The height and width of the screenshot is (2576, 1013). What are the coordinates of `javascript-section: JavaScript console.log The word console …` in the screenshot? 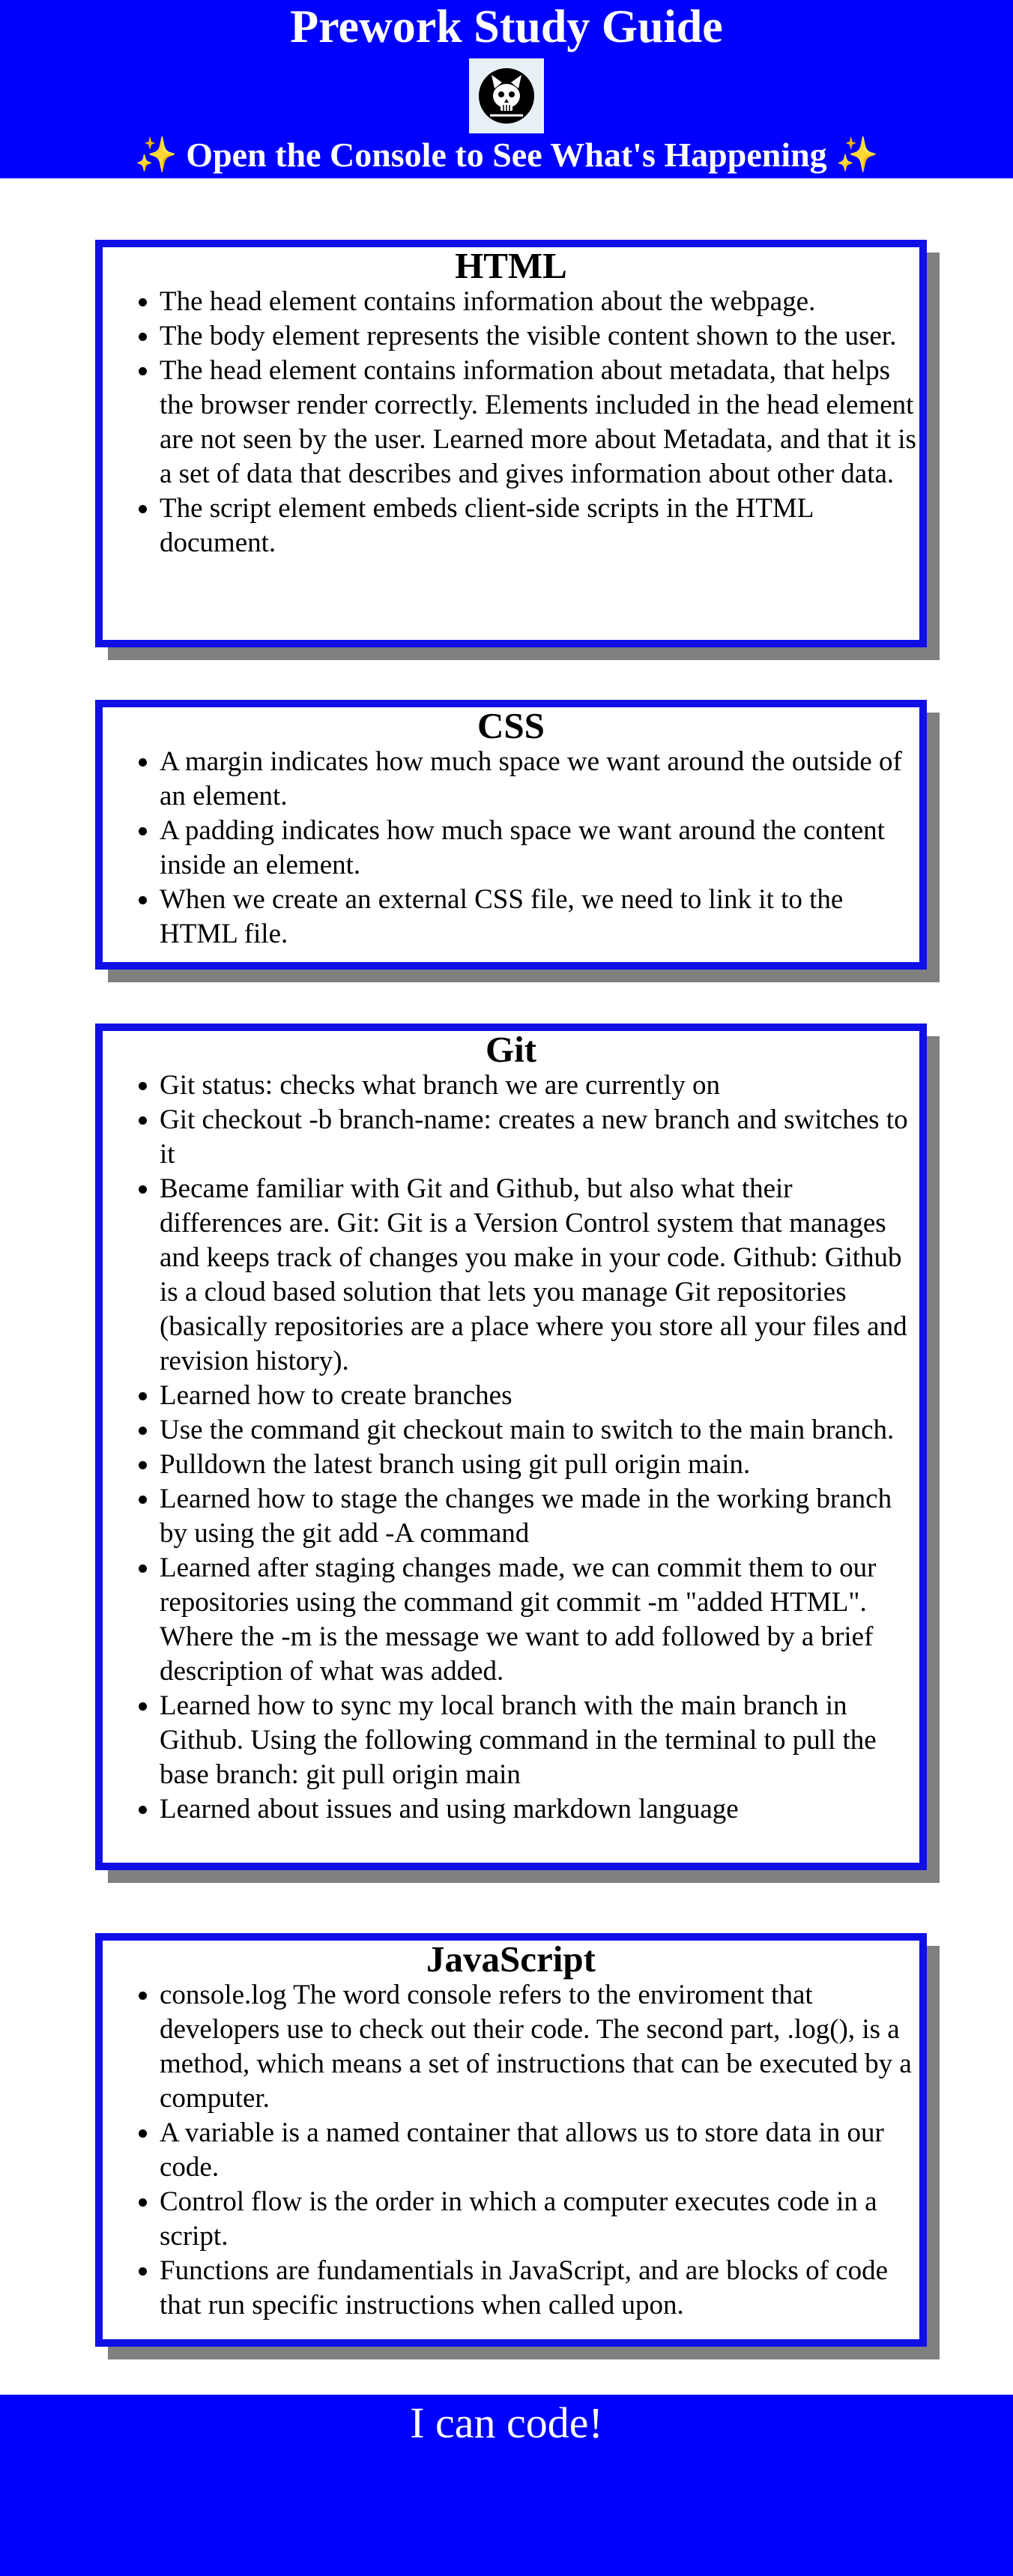 It's located at (511, 2140).